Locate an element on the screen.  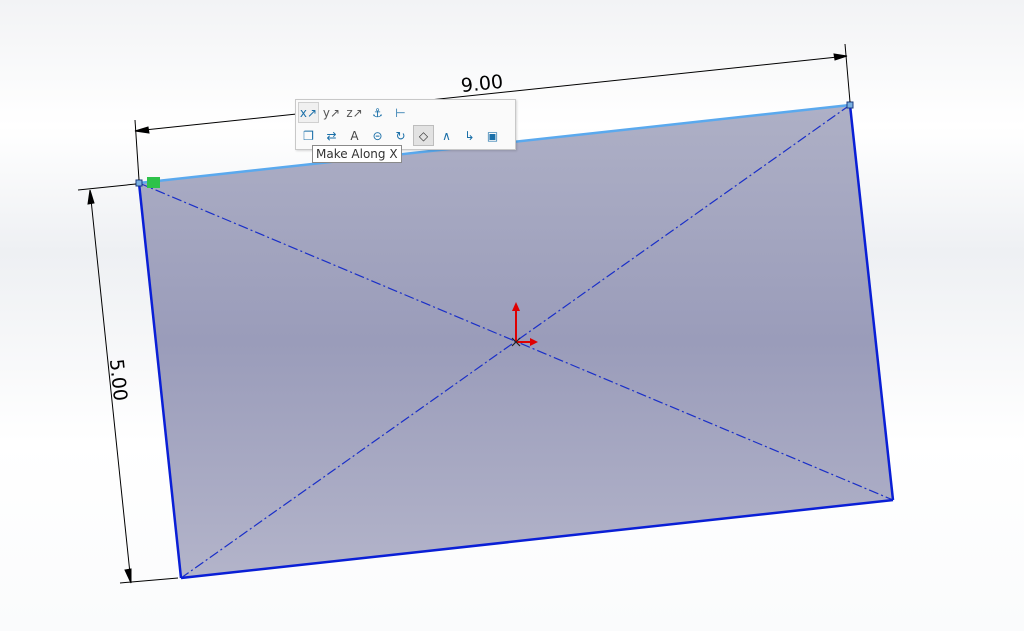
height-dimension-value: 5.00 is located at coordinates (118, 380).